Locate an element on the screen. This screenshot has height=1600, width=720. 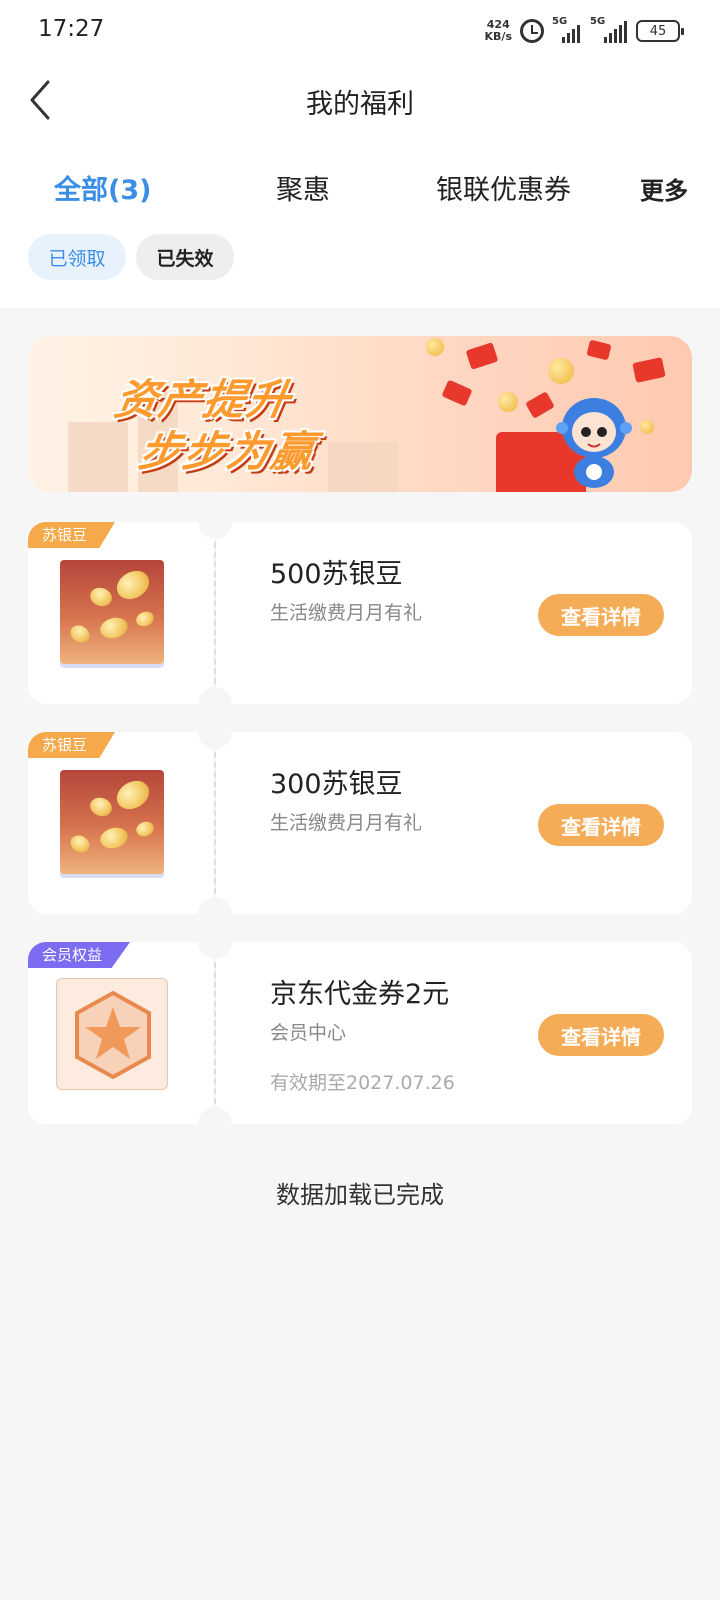
signal-icon: 5G is located at coordinates (567, 29).